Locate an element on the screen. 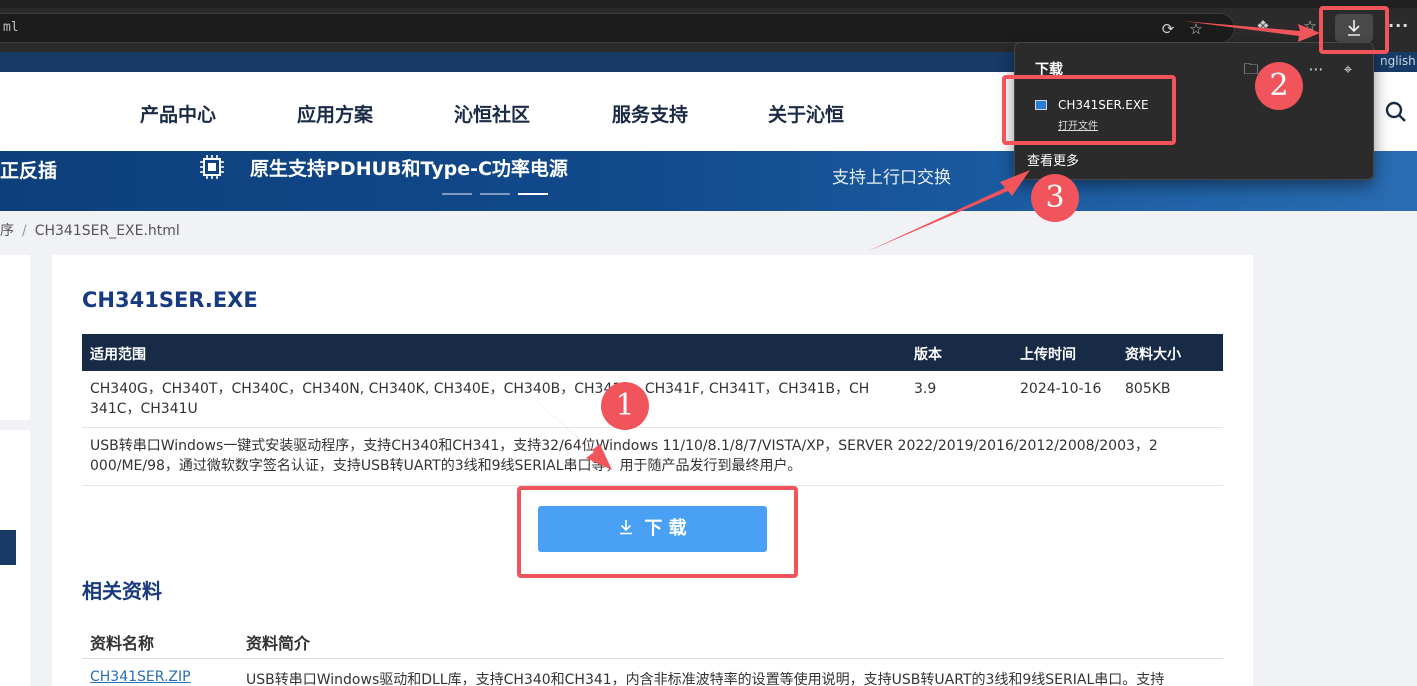 This screenshot has height=686, width=1417. annotation-badge-1: 1 is located at coordinates (625, 406).